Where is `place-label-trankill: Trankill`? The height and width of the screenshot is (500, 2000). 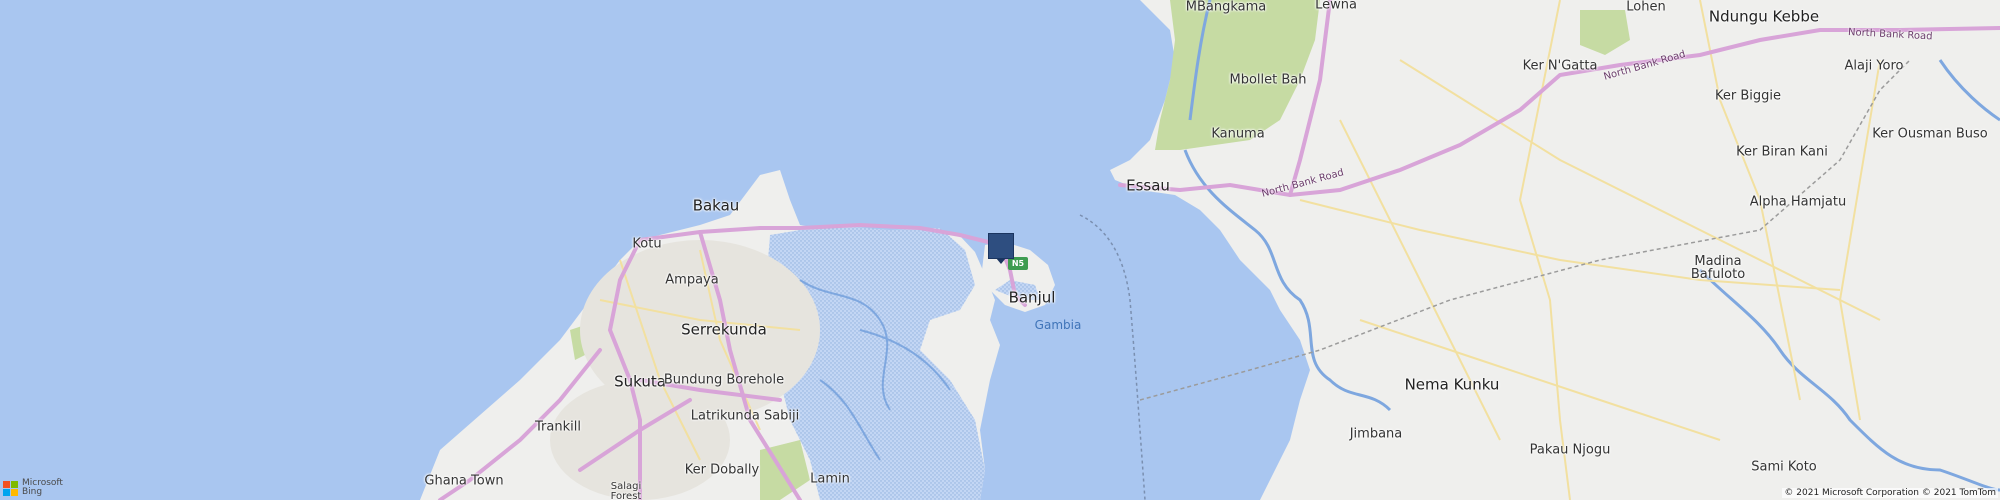 place-label-trankill: Trankill is located at coordinates (558, 427).